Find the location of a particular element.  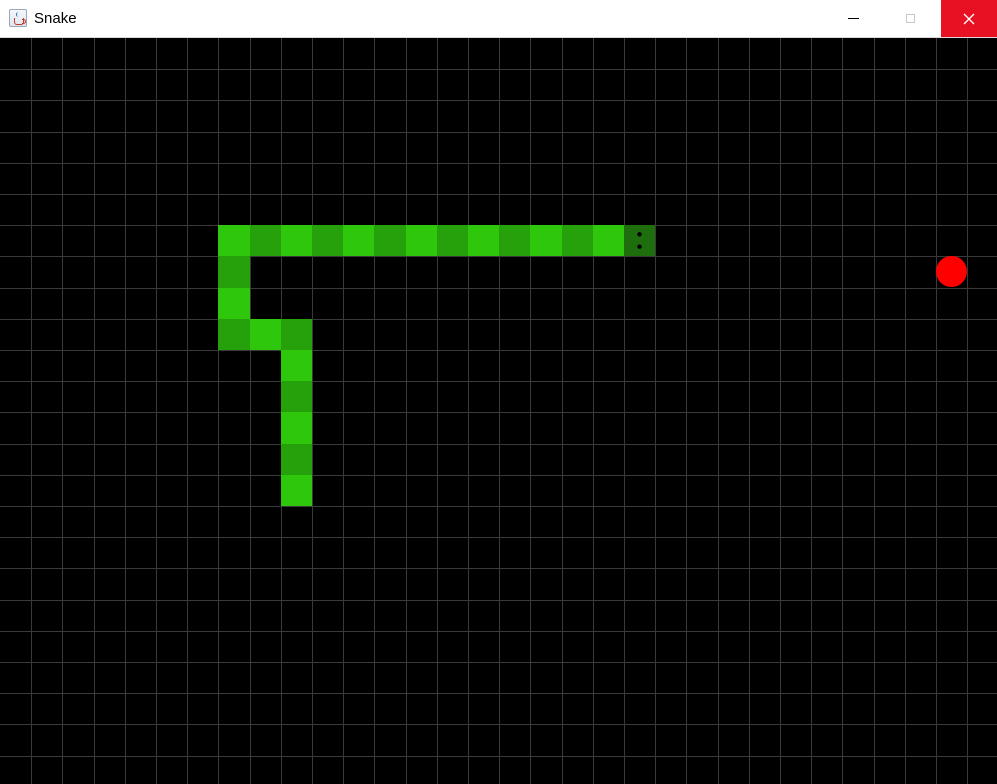

minimize-button is located at coordinates (853, 18).